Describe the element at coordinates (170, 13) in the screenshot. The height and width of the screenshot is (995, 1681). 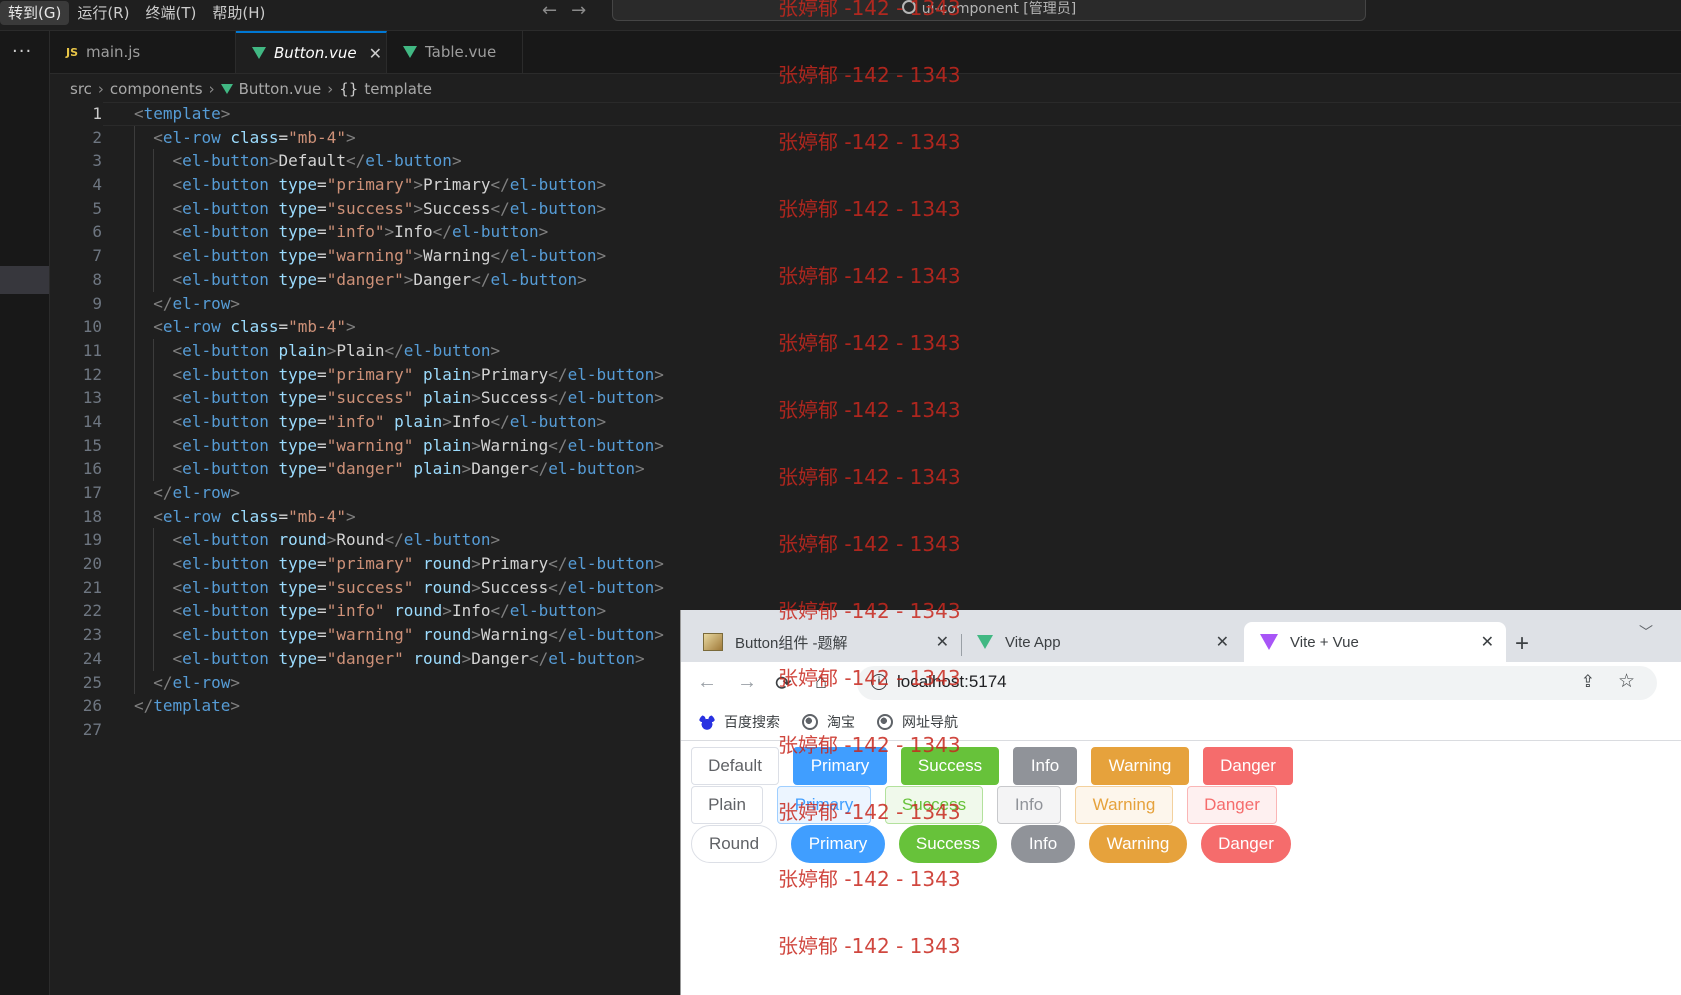
I see `menu-terminal: 终端(T)` at that location.